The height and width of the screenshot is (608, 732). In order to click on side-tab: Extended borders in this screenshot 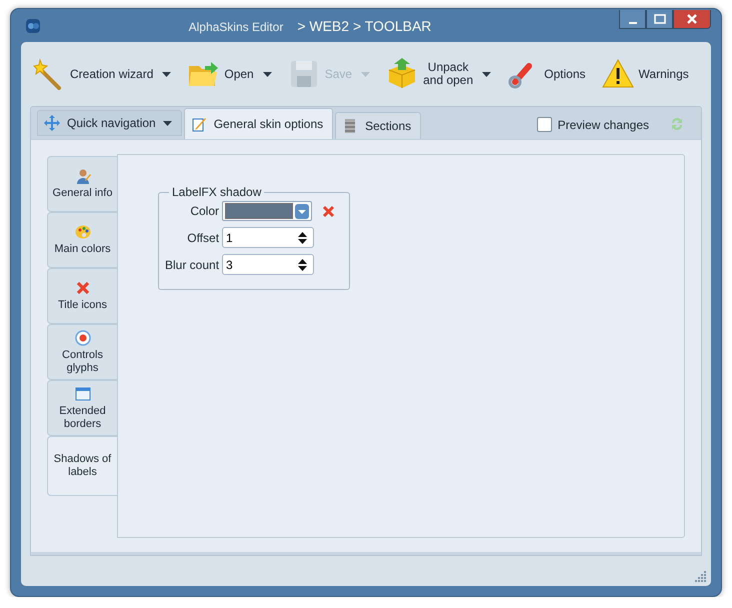, I will do `click(82, 408)`.